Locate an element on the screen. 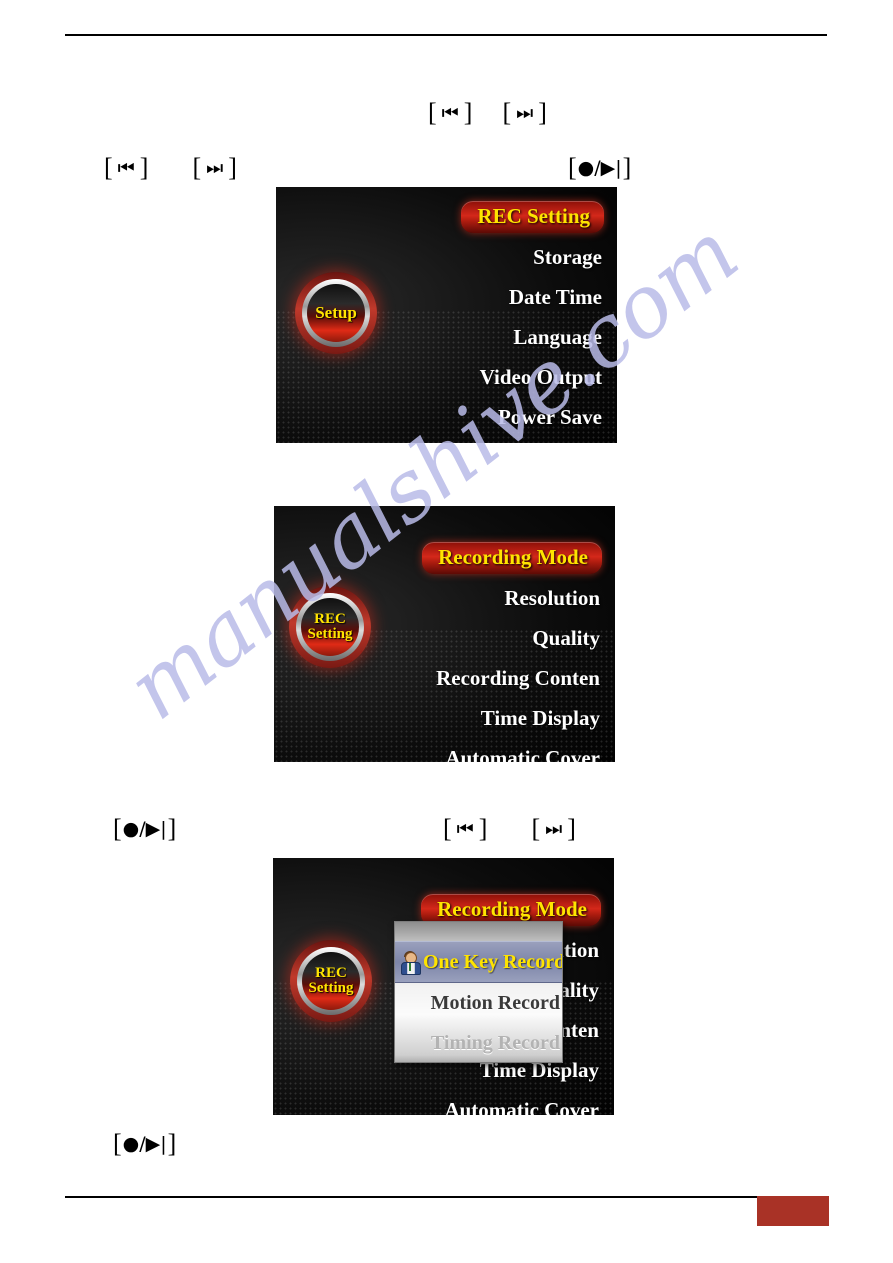 The width and height of the screenshot is (893, 1263). dropdown-option-label: One Key Record is located at coordinates (493, 961).